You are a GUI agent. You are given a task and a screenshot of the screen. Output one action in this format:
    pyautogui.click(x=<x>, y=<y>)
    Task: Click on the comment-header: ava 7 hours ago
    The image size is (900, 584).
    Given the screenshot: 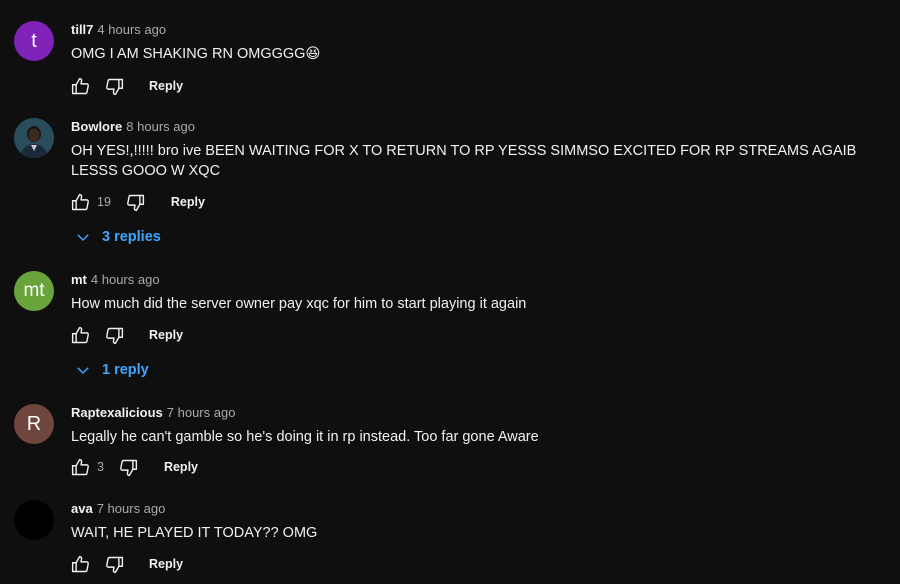 What is the action you would take?
    pyautogui.click(x=118, y=509)
    